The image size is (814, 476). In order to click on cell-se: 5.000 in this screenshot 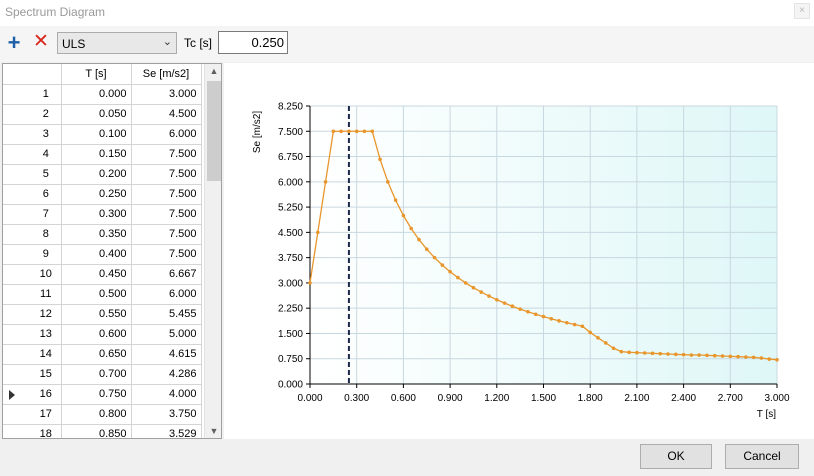, I will do `click(166, 334)`.